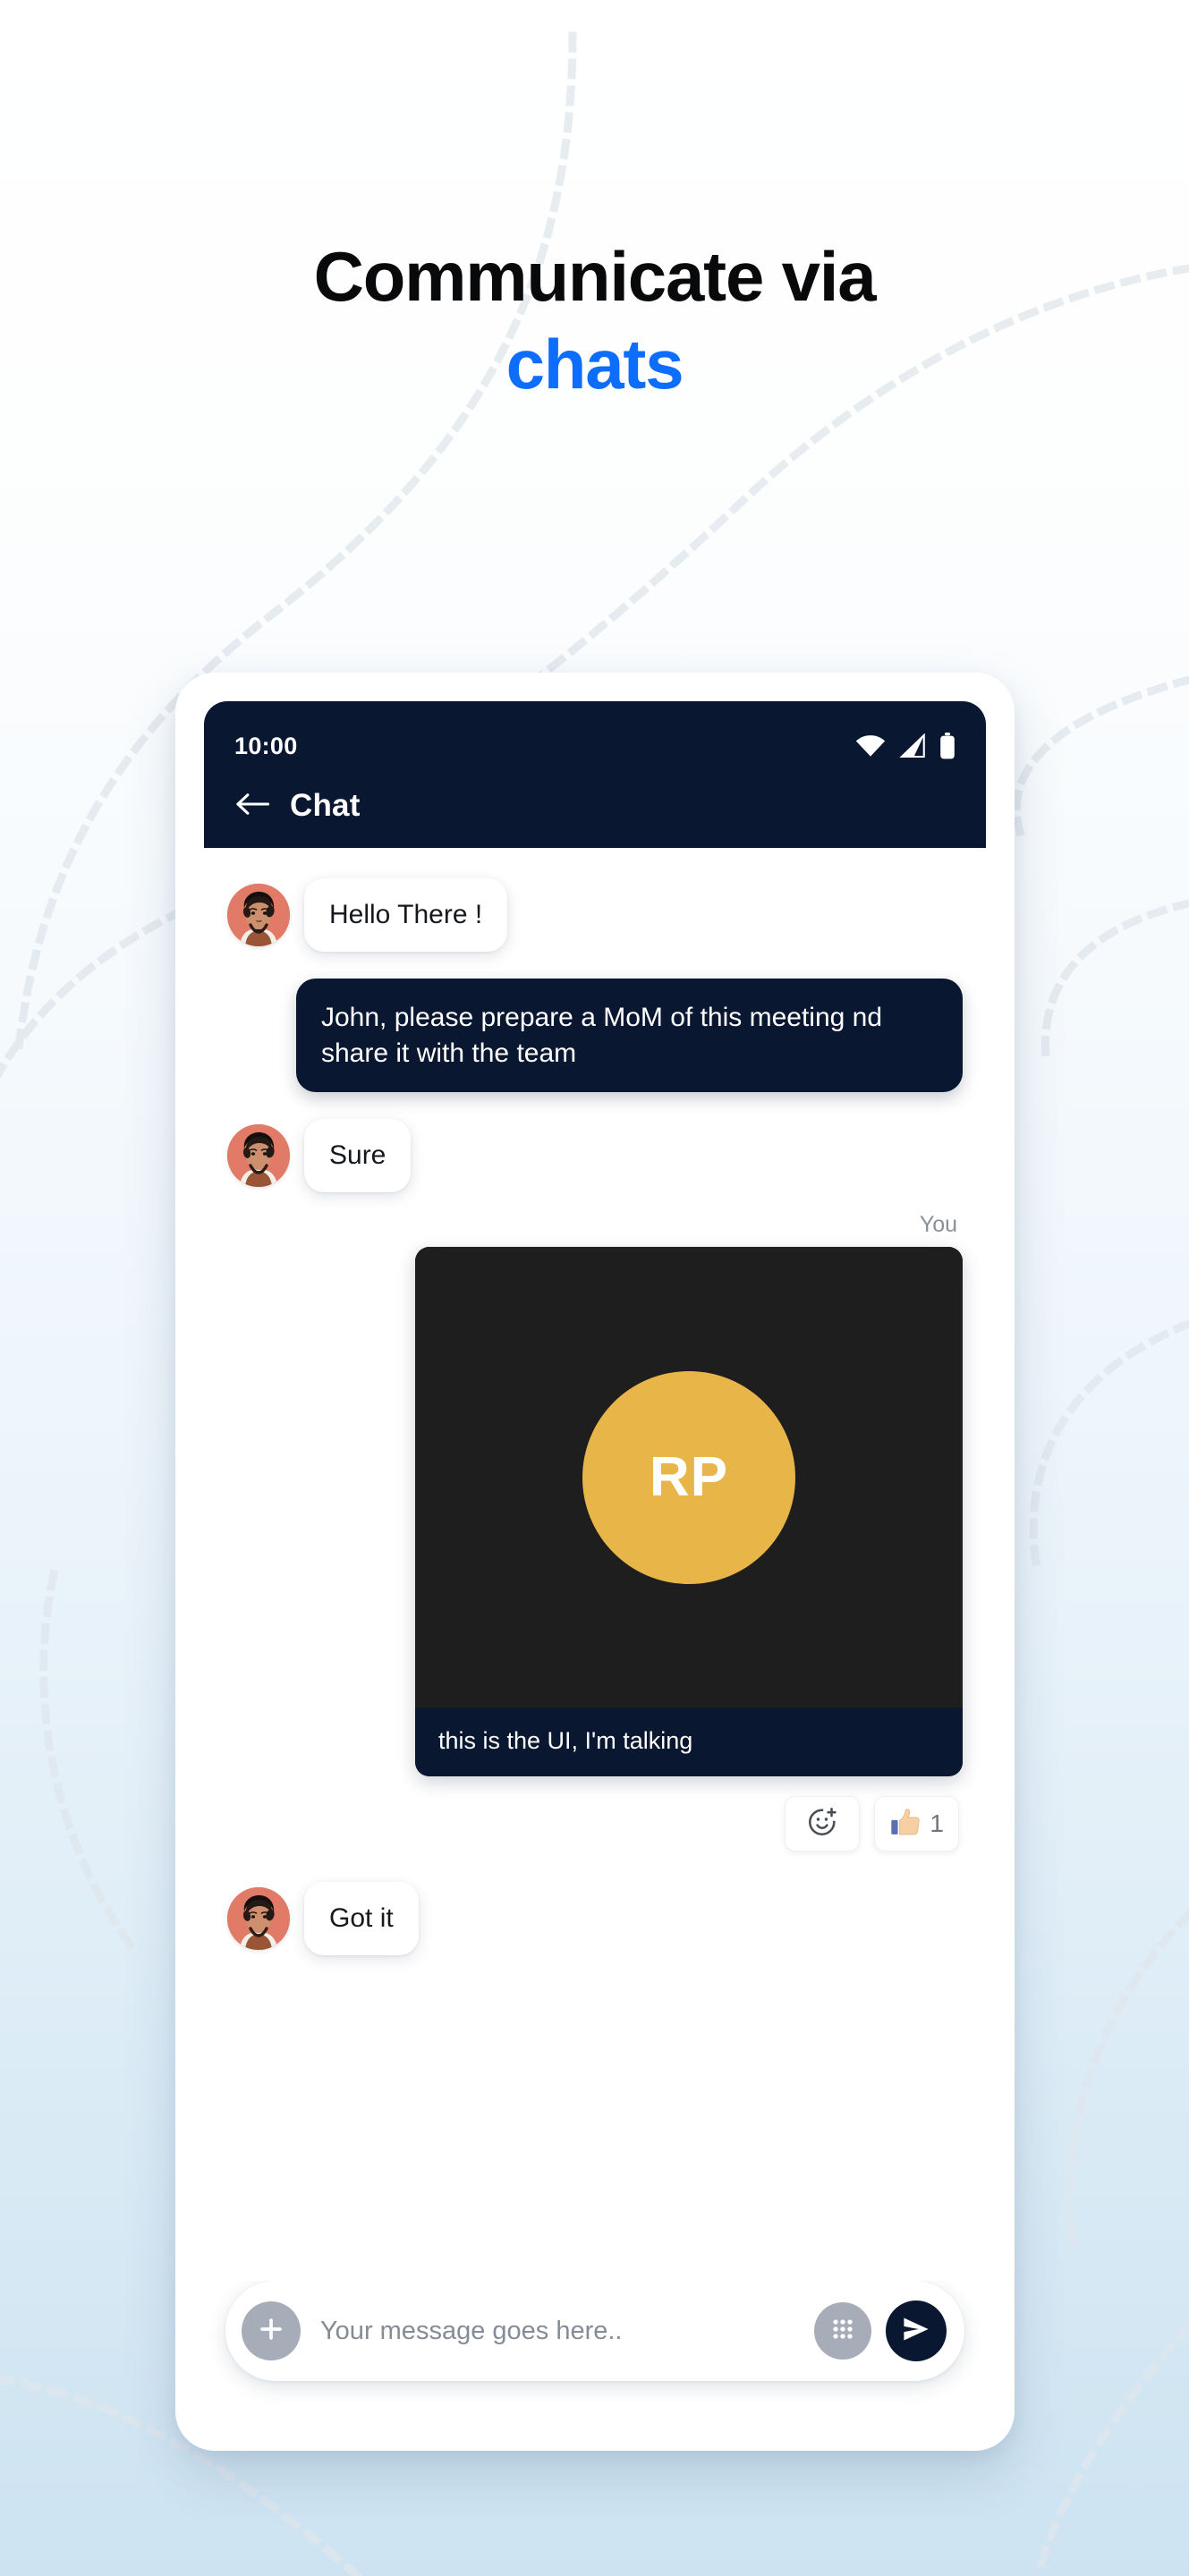 The height and width of the screenshot is (2576, 1189). What do you see at coordinates (361, 1919) in the screenshot?
I see `message-bubble: Got it` at bounding box center [361, 1919].